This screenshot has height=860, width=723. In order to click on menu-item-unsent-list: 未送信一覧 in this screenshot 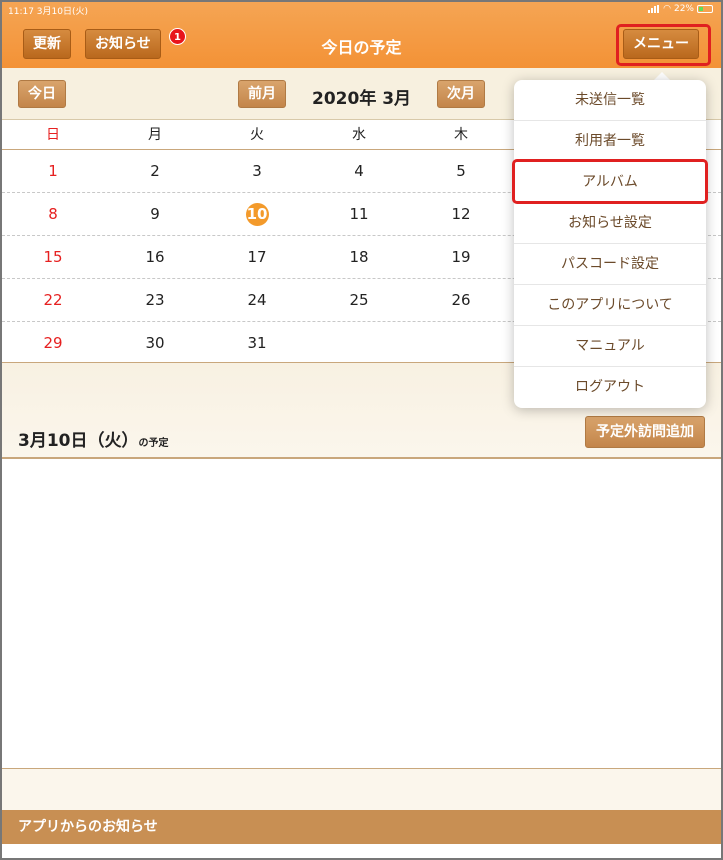, I will do `click(610, 100)`.